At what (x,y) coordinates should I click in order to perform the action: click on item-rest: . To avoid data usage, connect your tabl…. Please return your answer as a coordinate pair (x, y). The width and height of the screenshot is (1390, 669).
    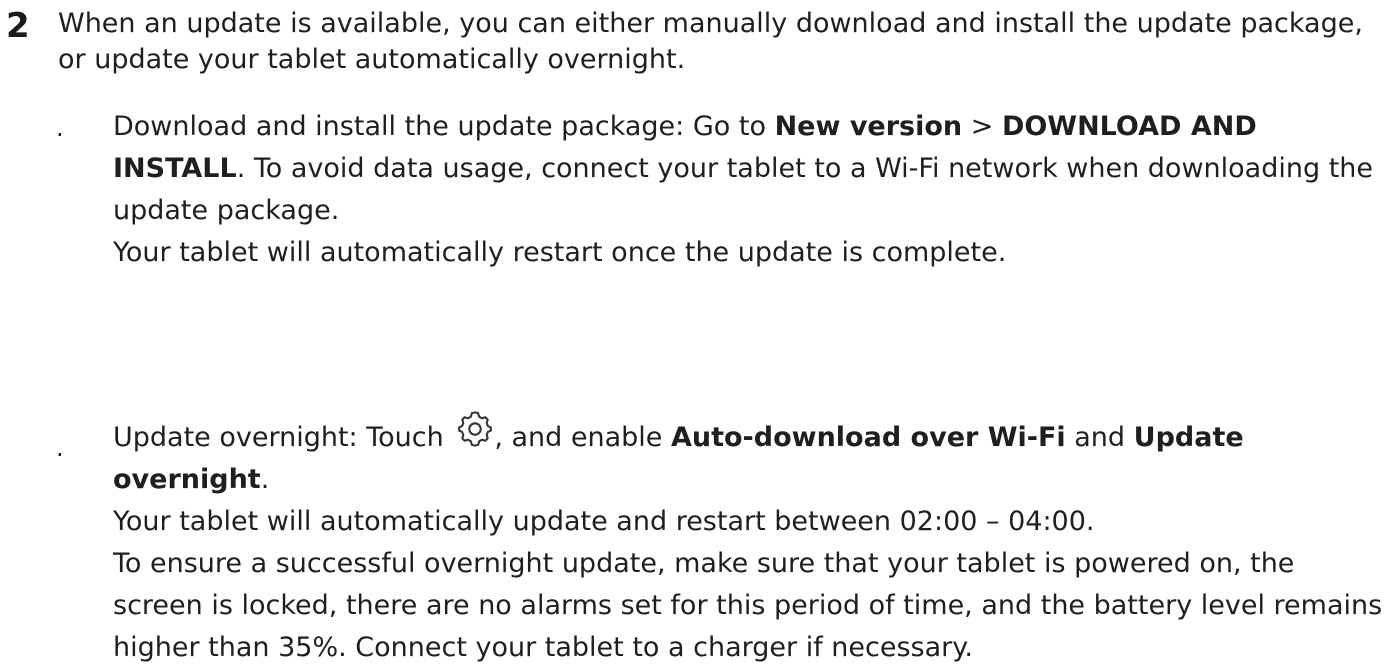
    Looking at the image, I should click on (743, 189).